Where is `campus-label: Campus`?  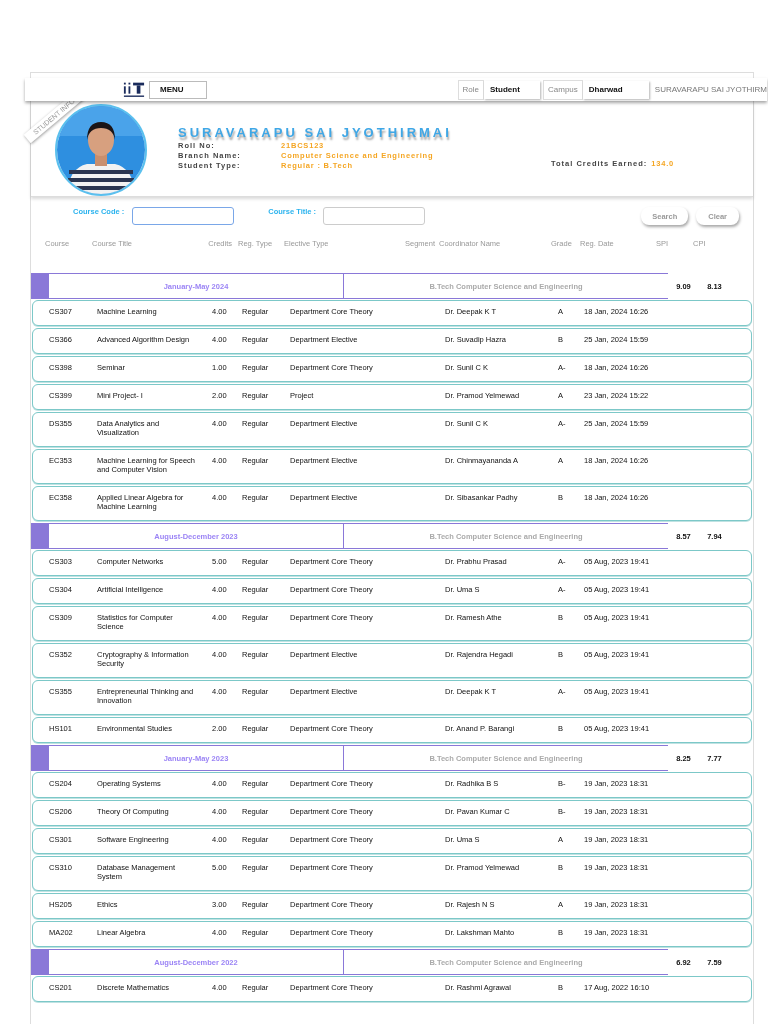
campus-label: Campus is located at coordinates (563, 89).